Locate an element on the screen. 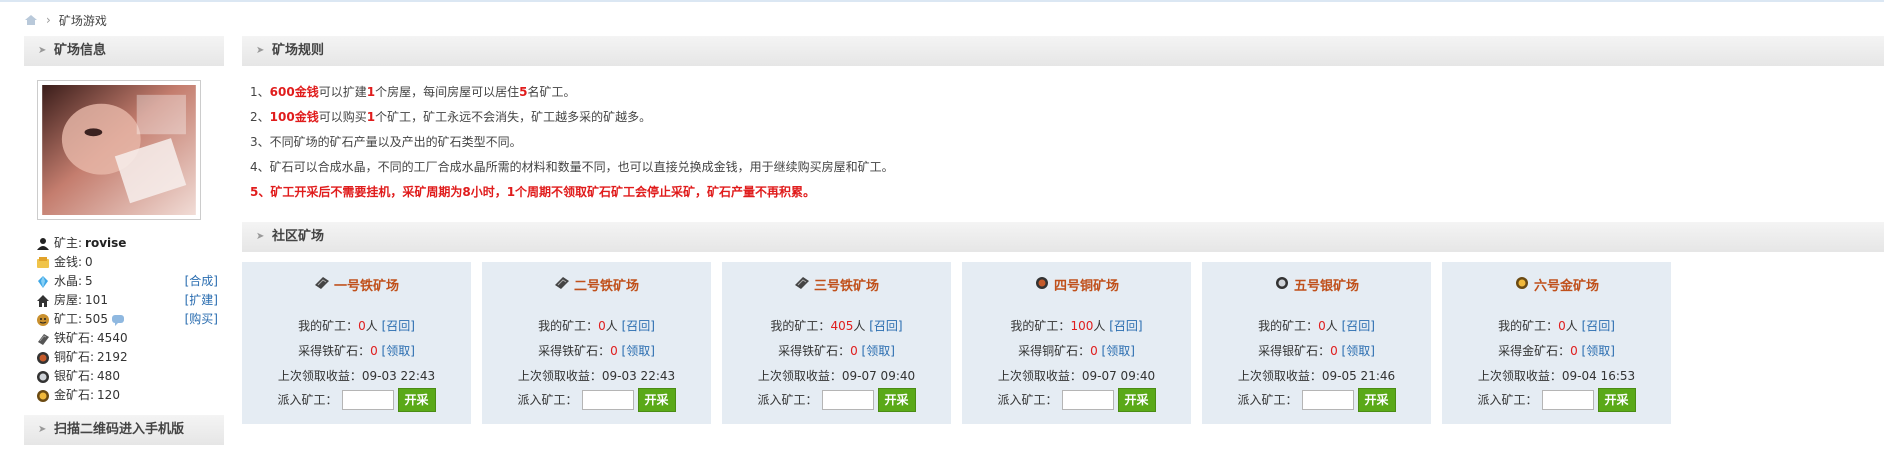 This screenshot has height=454, width=1884. miner-icon is located at coordinates (43, 319).